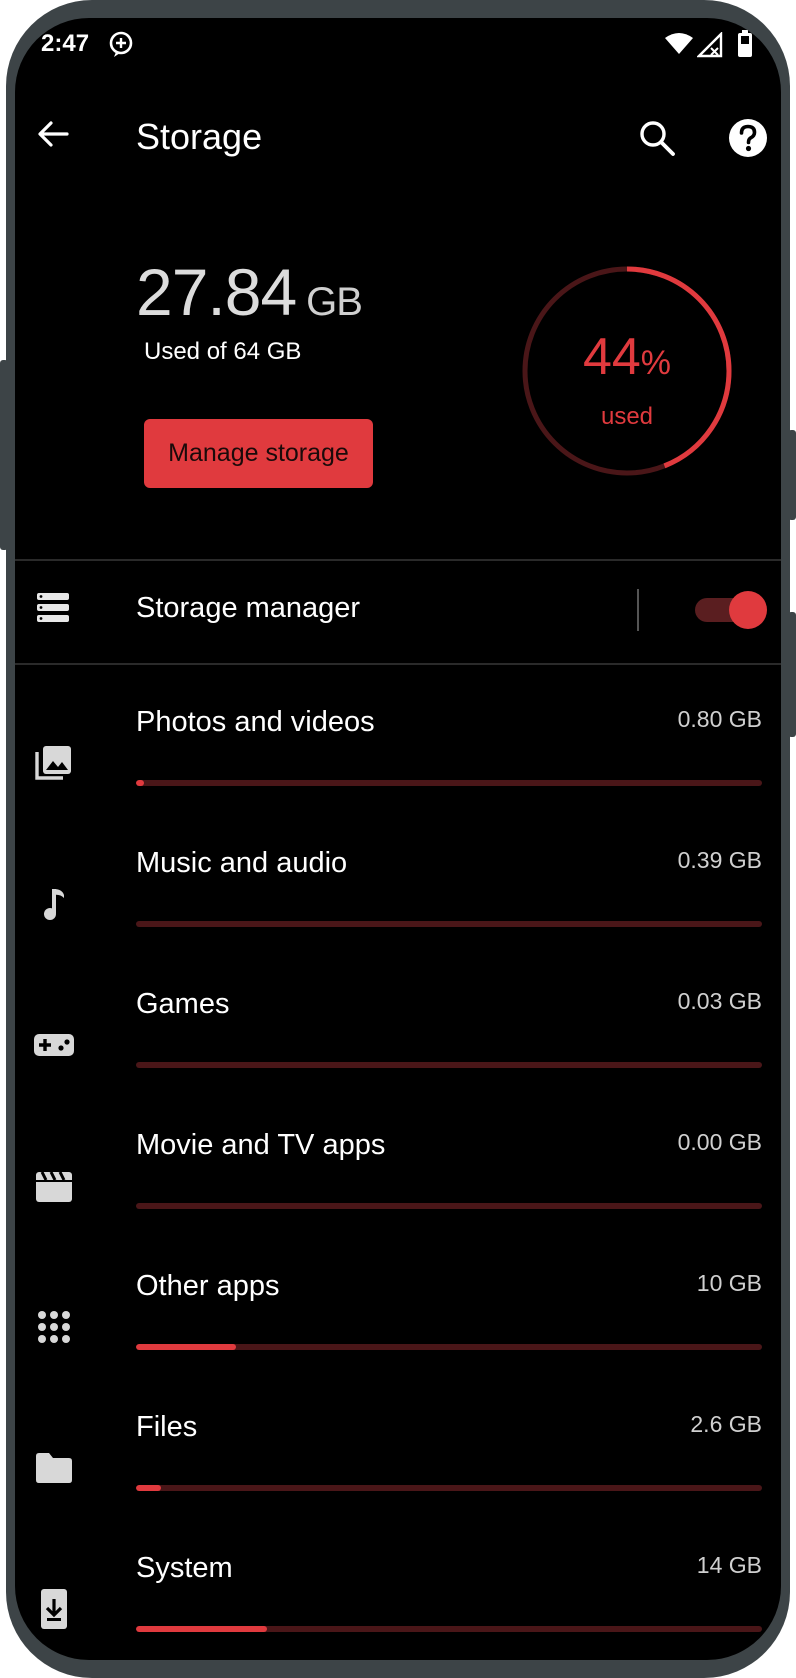 Image resolution: width=796 pixels, height=1678 pixels. What do you see at coordinates (627, 416) in the screenshot?
I see `usage-used-label: used` at bounding box center [627, 416].